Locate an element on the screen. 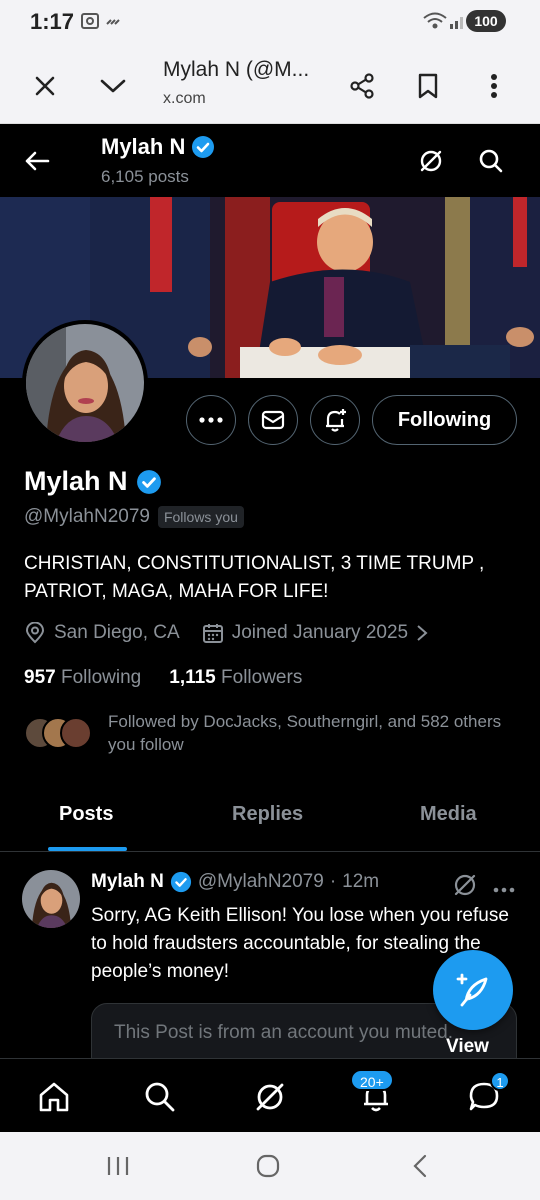  tab-posts: Posts is located at coordinates (86, 814).